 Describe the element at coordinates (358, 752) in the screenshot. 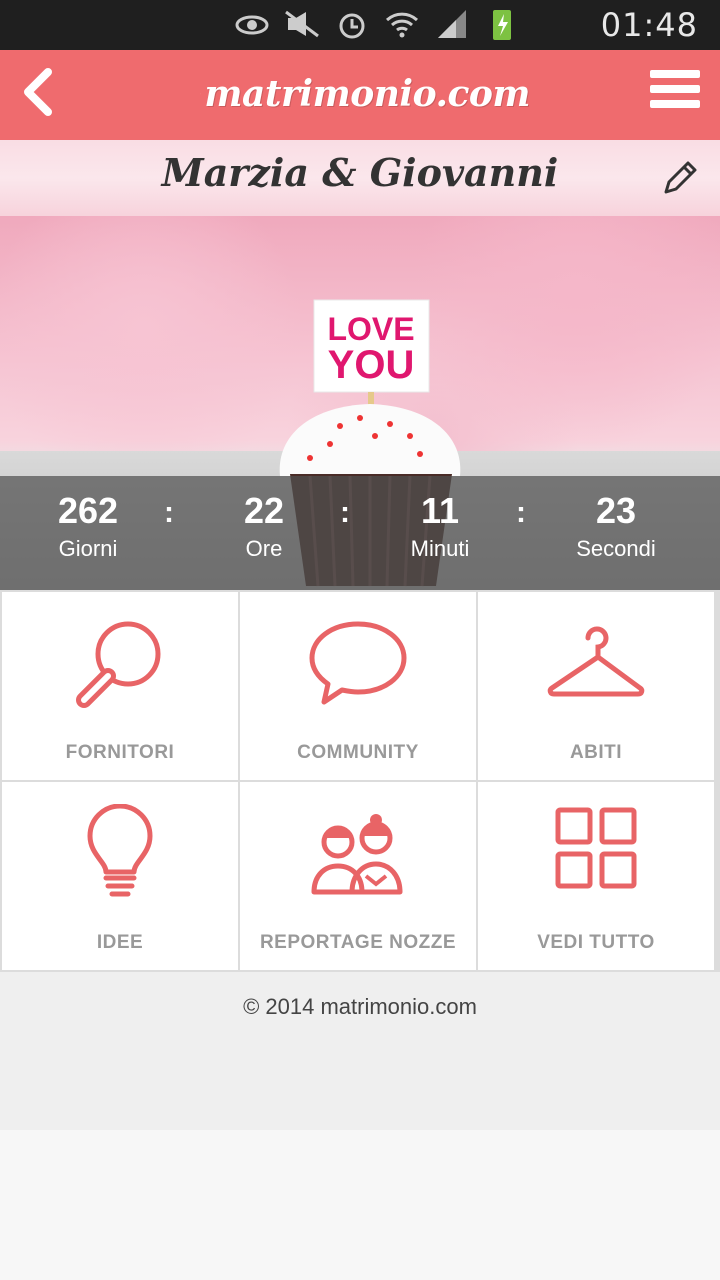

I see `tile-label: COMMUNITY` at that location.